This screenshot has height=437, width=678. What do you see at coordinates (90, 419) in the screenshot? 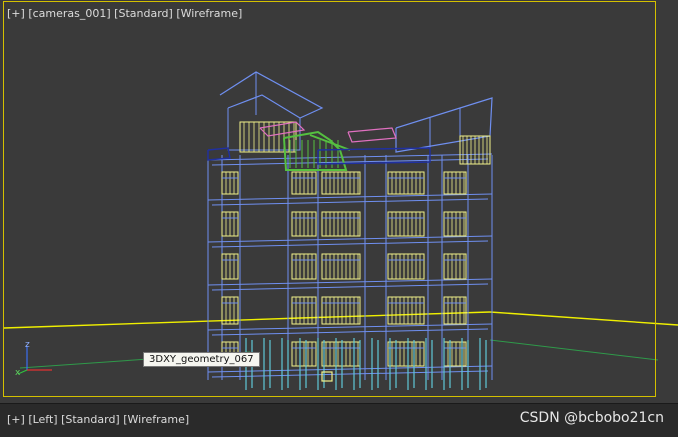
I see `viewport-bottom-shading-label: [Standard]` at bounding box center [90, 419].